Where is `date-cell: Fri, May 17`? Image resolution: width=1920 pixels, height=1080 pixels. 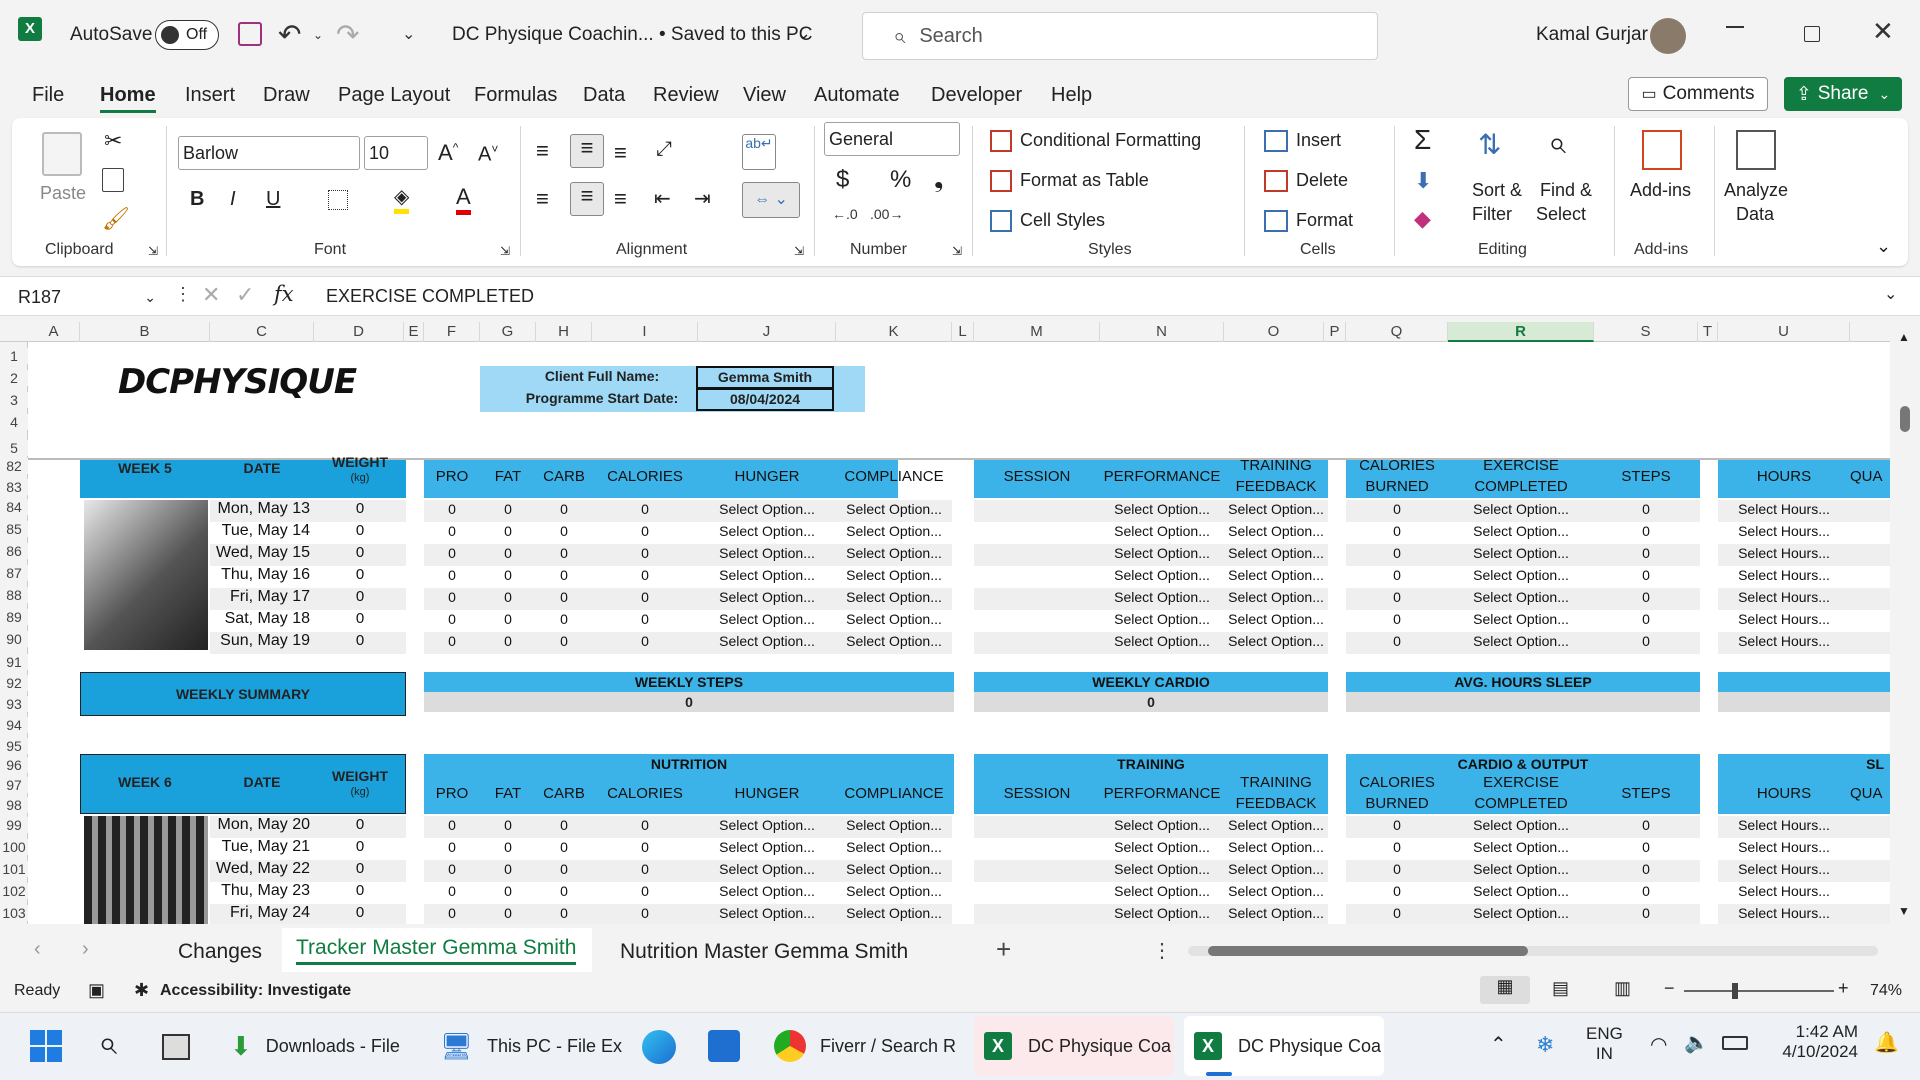
date-cell: Fri, May 17 is located at coordinates (262, 597).